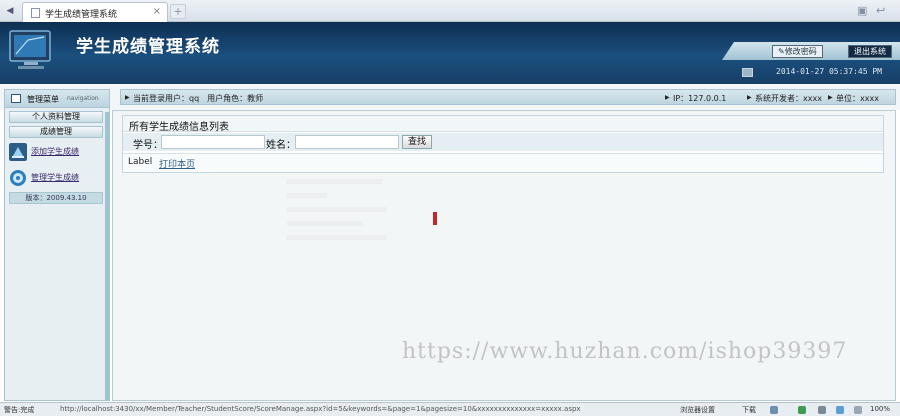 This screenshot has height=416, width=900. Describe the element at coordinates (858, 410) in the screenshot. I see `zoom-icon` at that location.